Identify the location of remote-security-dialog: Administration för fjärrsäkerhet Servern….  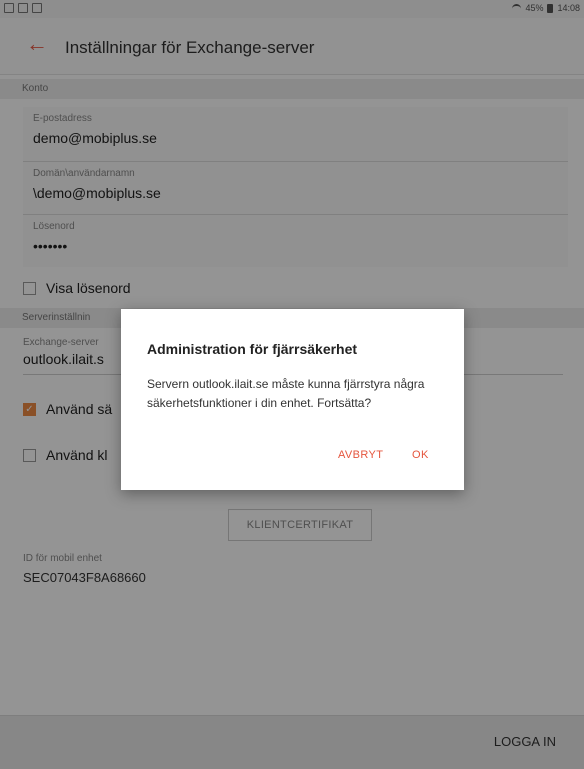
(292, 399).